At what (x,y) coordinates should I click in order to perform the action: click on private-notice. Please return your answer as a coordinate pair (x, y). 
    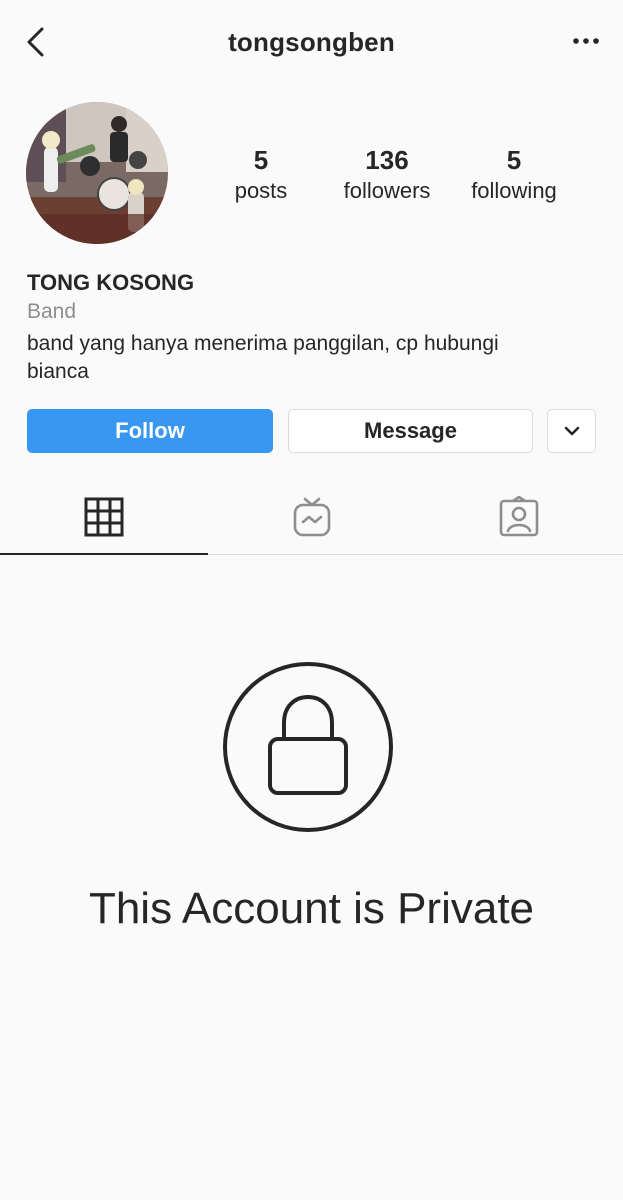
    Looking at the image, I should click on (308, 747).